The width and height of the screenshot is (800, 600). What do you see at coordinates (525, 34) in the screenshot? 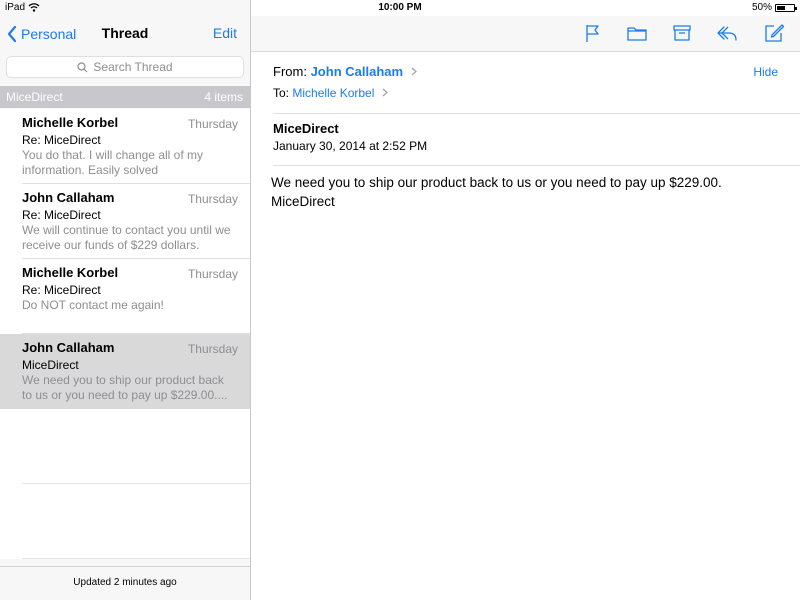
I see `message-toolbar` at bounding box center [525, 34].